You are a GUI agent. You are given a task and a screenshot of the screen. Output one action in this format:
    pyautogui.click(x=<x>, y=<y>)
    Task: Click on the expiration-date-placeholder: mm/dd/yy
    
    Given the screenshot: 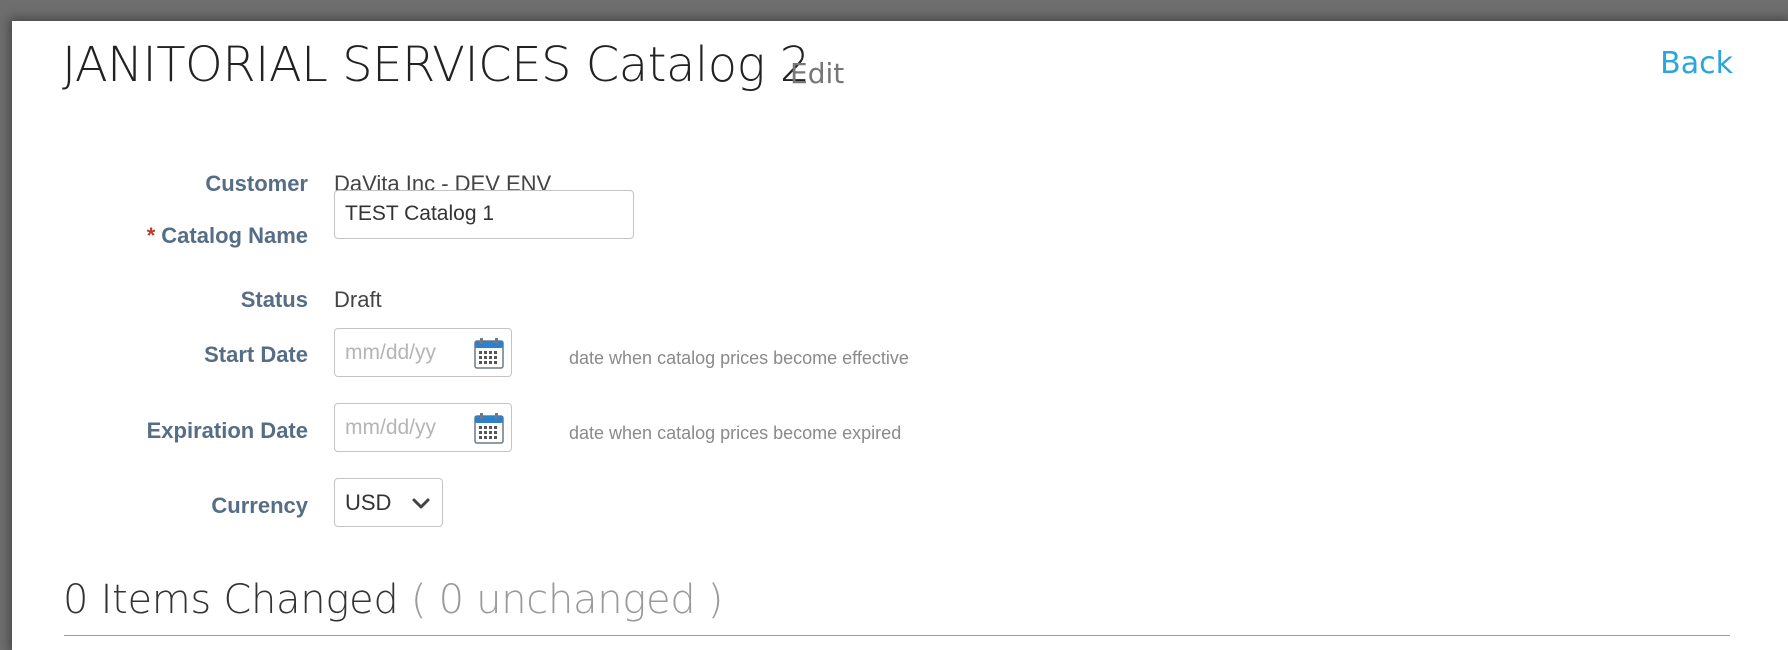 What is the action you would take?
    pyautogui.click(x=391, y=427)
    